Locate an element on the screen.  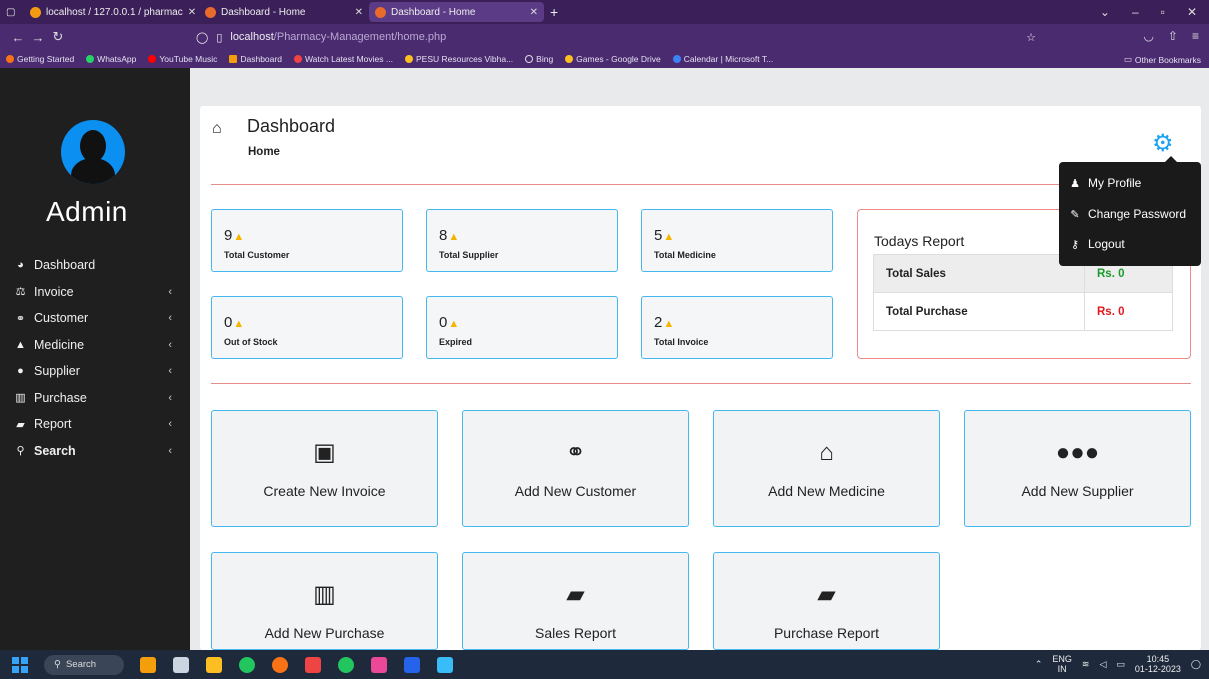
wifi-icon: ≋ is located at coordinates (1086, 664).